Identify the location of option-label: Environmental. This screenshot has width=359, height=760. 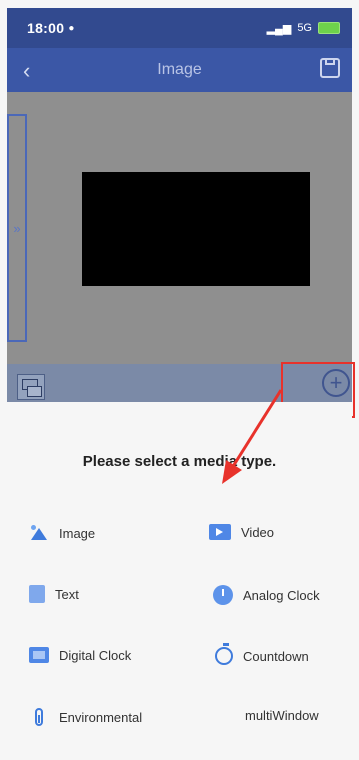
(101, 717).